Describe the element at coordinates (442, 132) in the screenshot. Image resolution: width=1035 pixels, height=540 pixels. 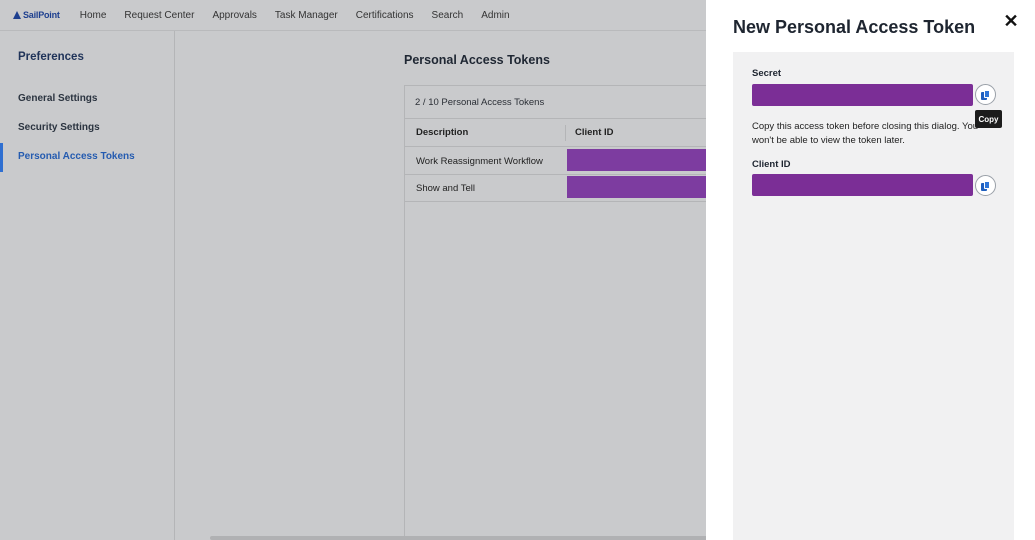
I see `column-description: Description` at that location.